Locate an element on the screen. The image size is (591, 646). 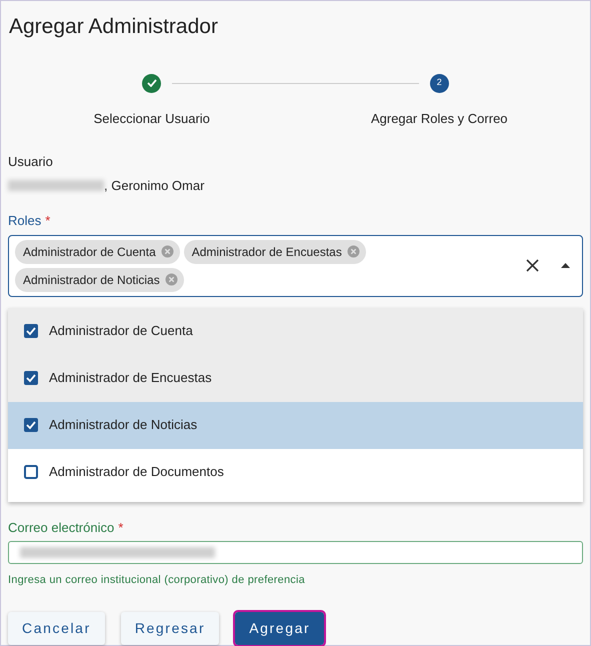
roles-select: Administrador de Cuenta Administrador de Encuestas Administrador de Noticias is located at coordinates (295, 265).